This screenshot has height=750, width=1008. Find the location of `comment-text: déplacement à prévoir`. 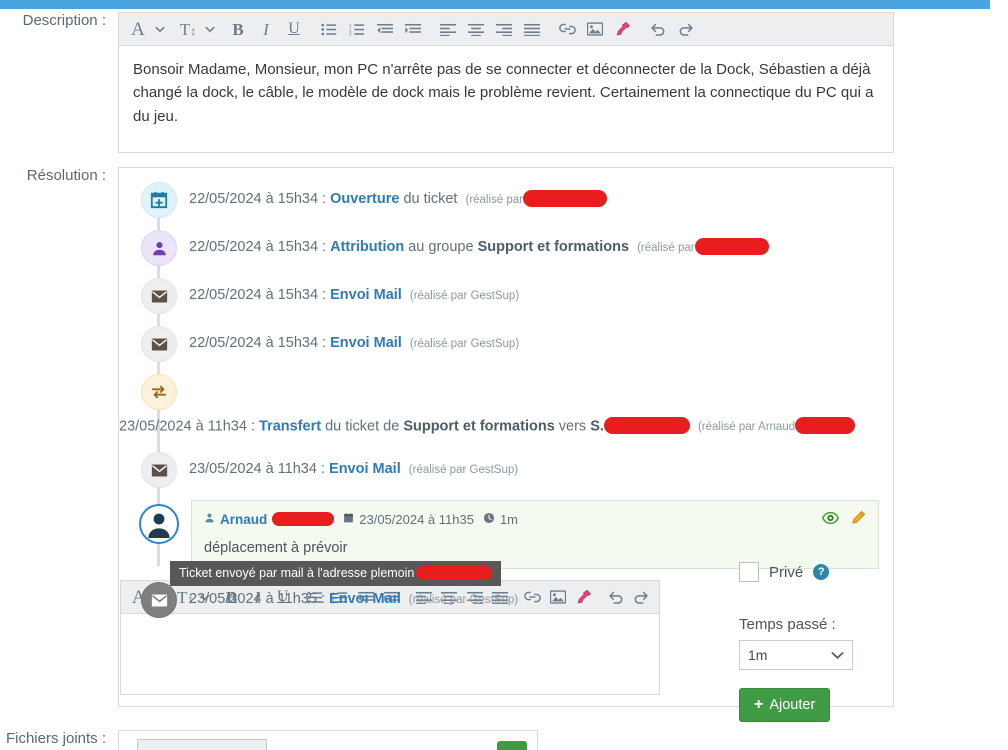

comment-text: déplacement à prévoir is located at coordinates (276, 548).